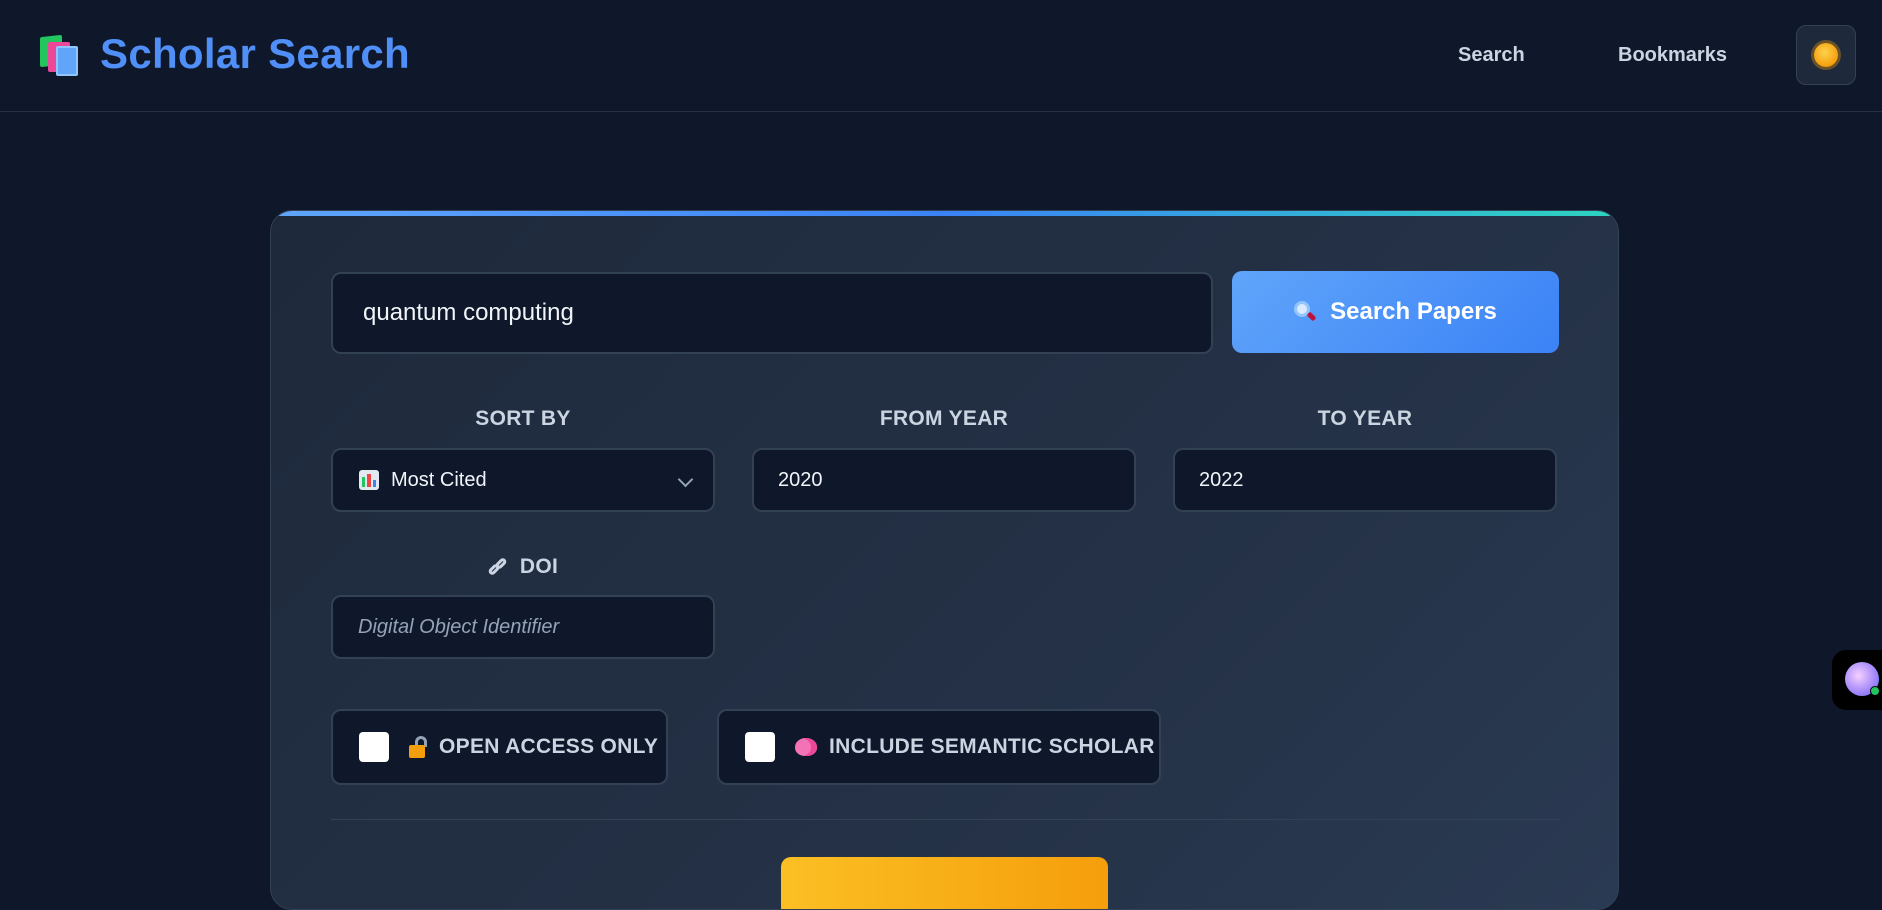 The height and width of the screenshot is (910, 1882). Describe the element at coordinates (439, 479) in the screenshot. I see `sort-by-value: Most Cited` at that location.